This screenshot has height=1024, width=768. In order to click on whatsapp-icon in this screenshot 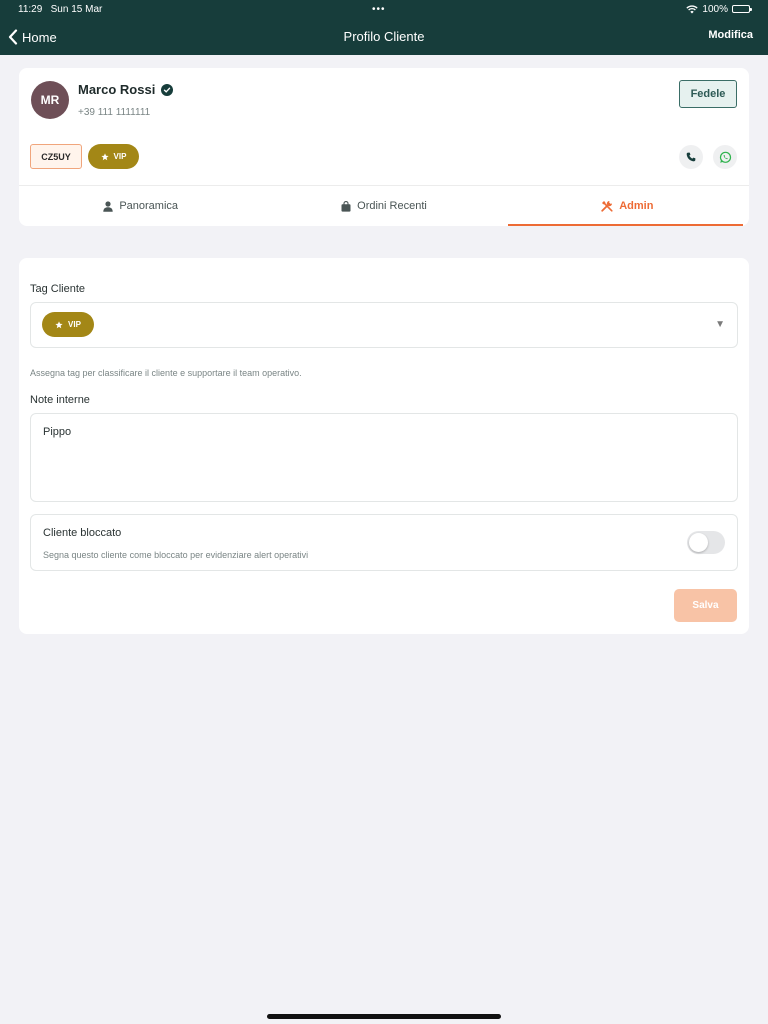, I will do `click(725, 157)`.